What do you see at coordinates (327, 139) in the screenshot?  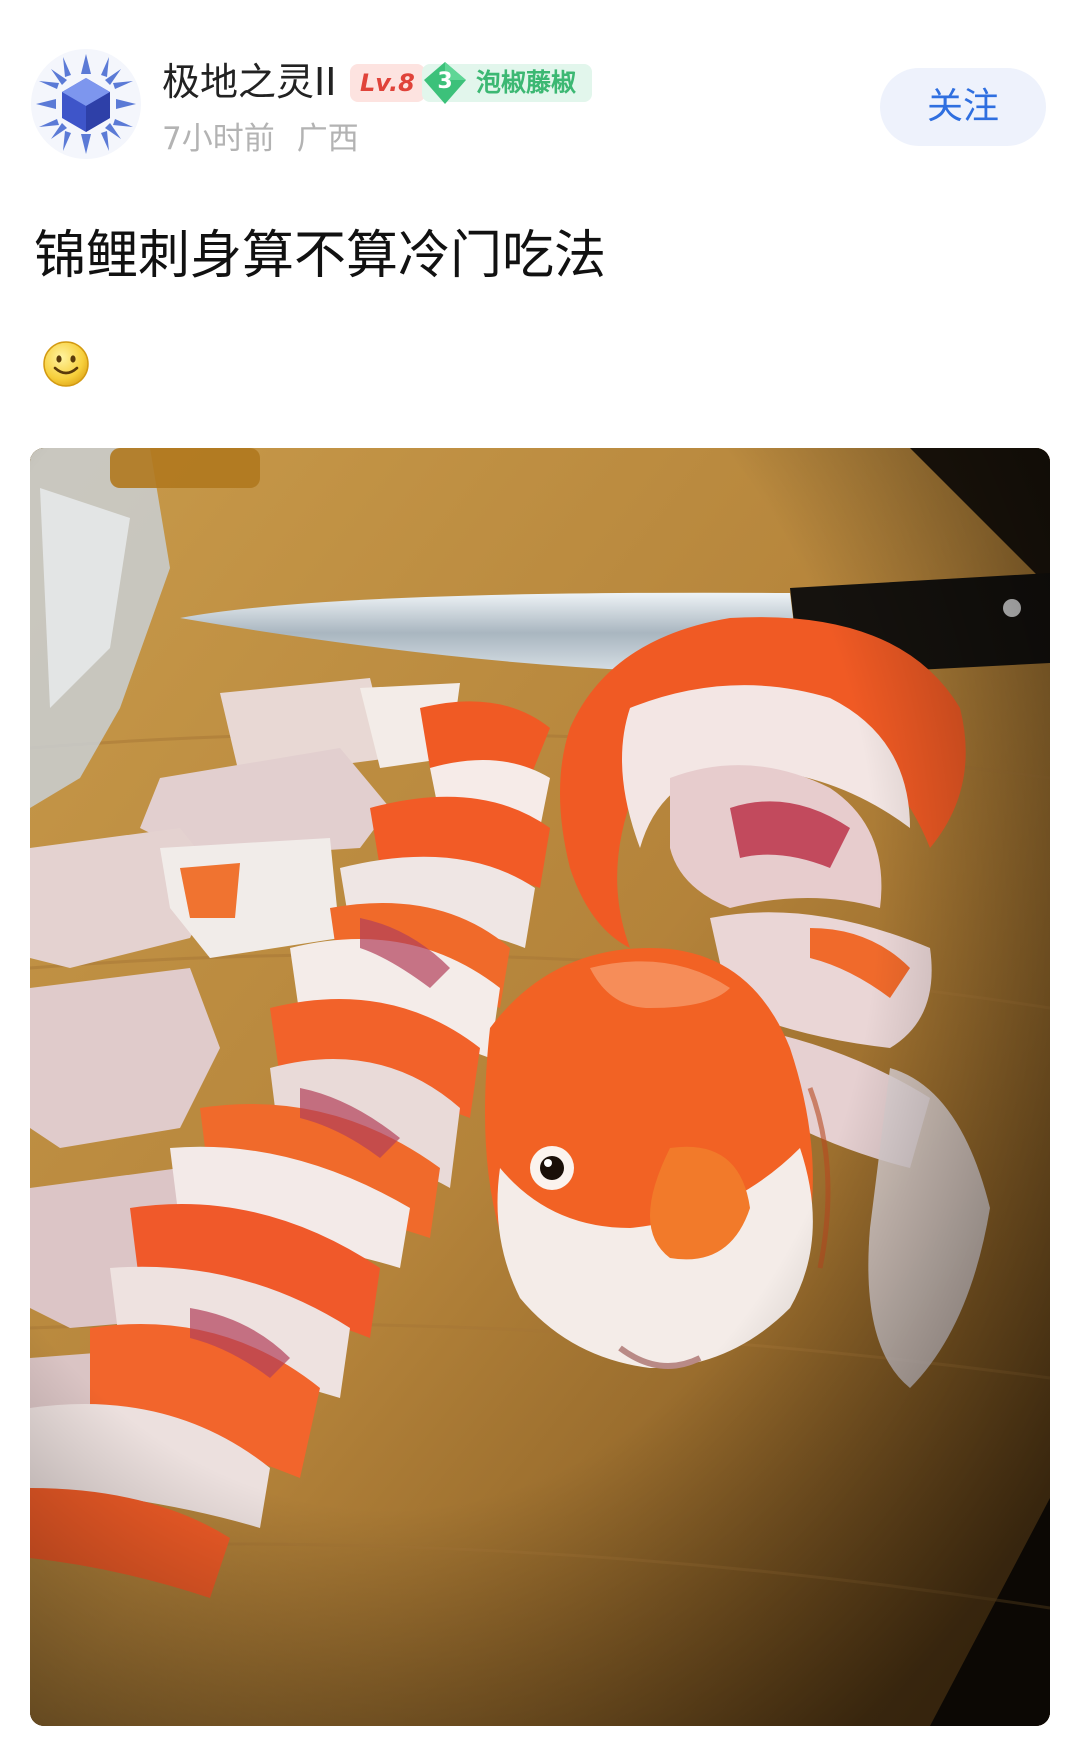 I see `post-location: 广西` at bounding box center [327, 139].